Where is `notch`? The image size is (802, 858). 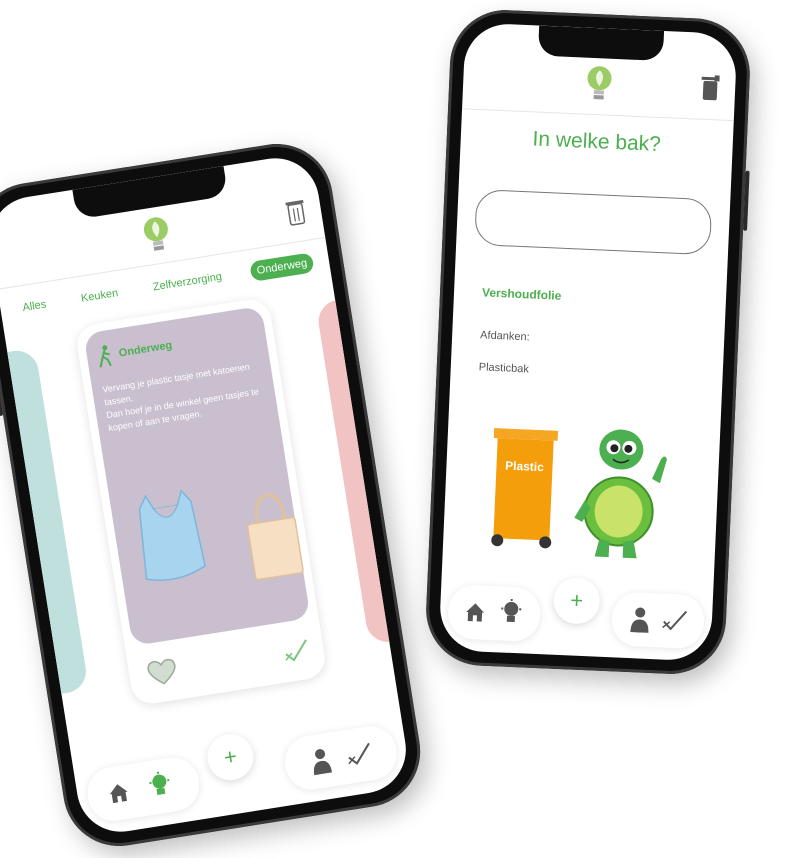
notch is located at coordinates (601, 43).